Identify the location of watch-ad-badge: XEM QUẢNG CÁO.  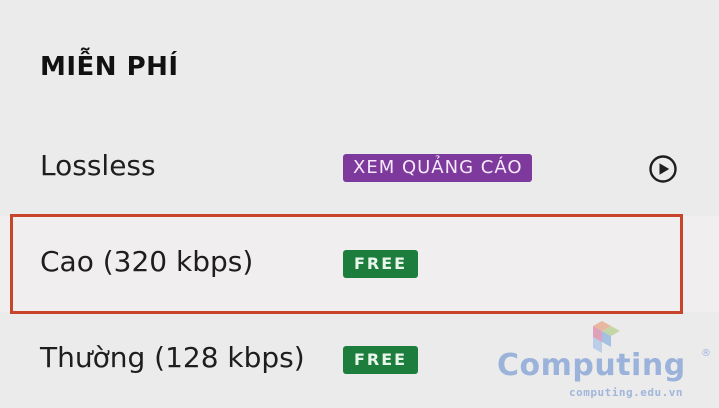
(438, 168).